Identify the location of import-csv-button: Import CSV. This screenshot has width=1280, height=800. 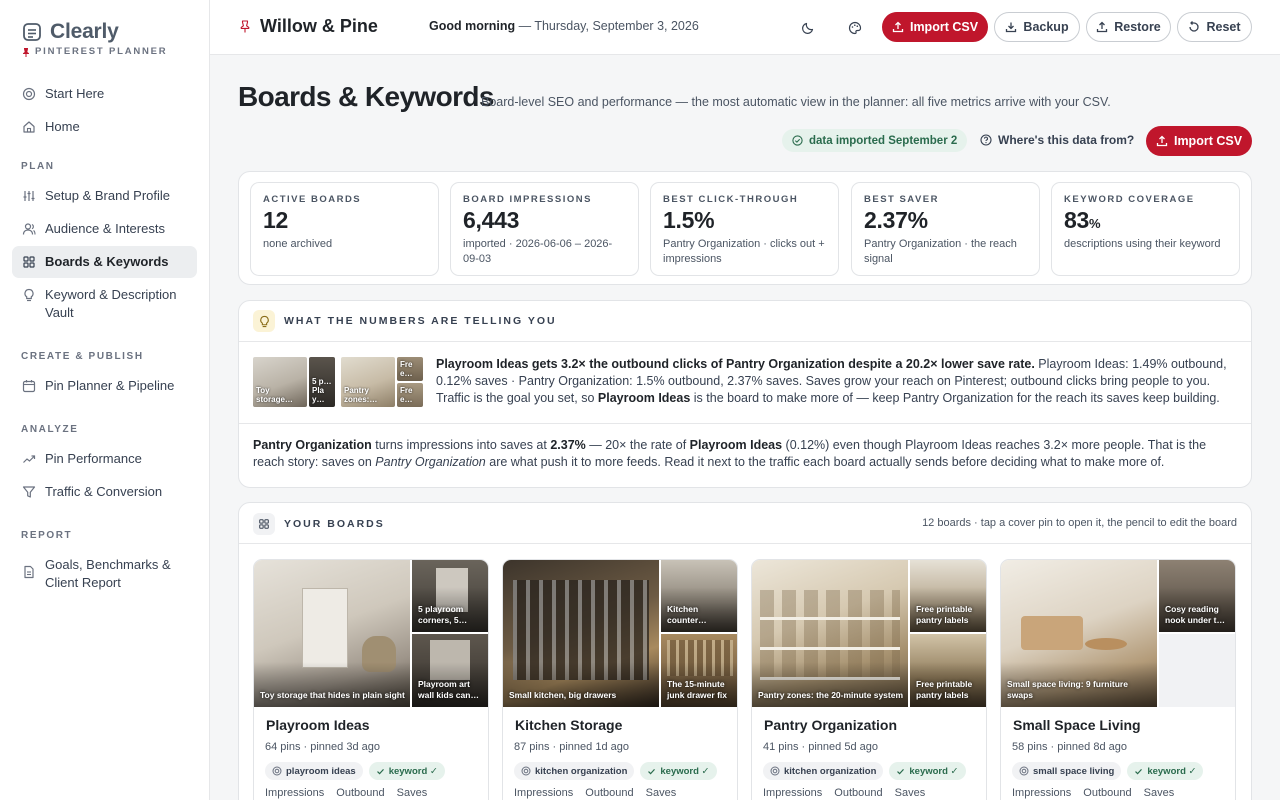
(935, 27).